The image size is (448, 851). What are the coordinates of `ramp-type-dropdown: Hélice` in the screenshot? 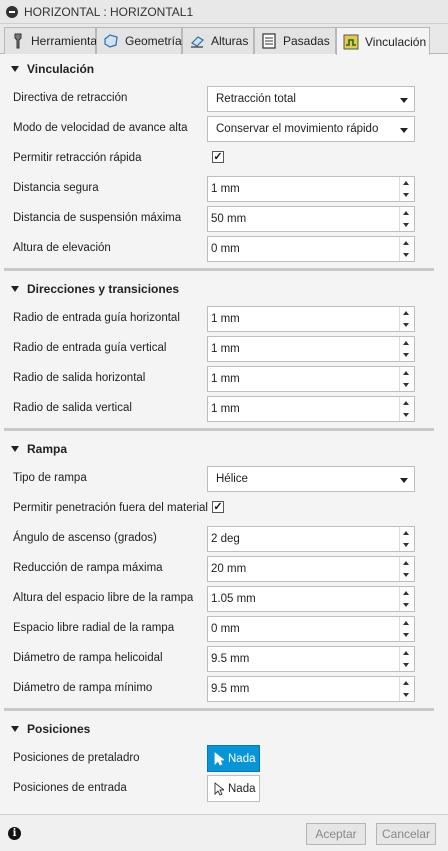 It's located at (311, 479).